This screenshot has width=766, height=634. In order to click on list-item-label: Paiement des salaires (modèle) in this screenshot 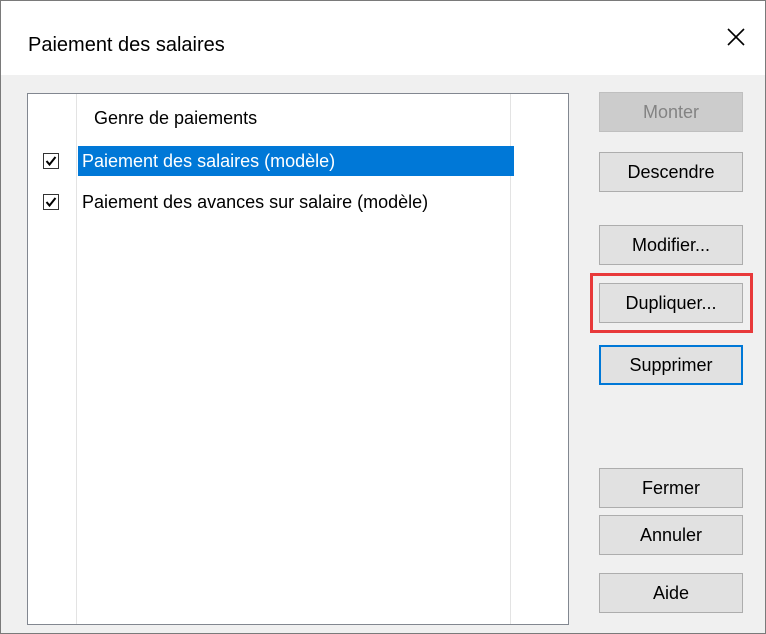, I will do `click(296, 161)`.